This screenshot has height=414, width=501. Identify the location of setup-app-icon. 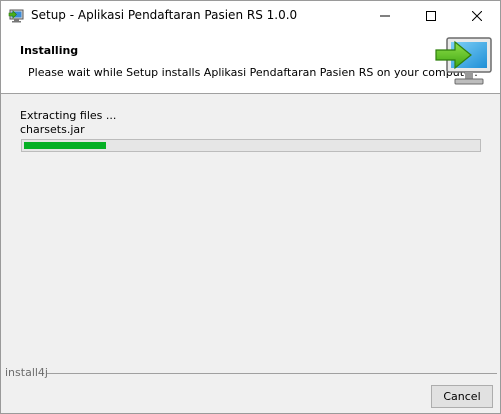
(16, 16).